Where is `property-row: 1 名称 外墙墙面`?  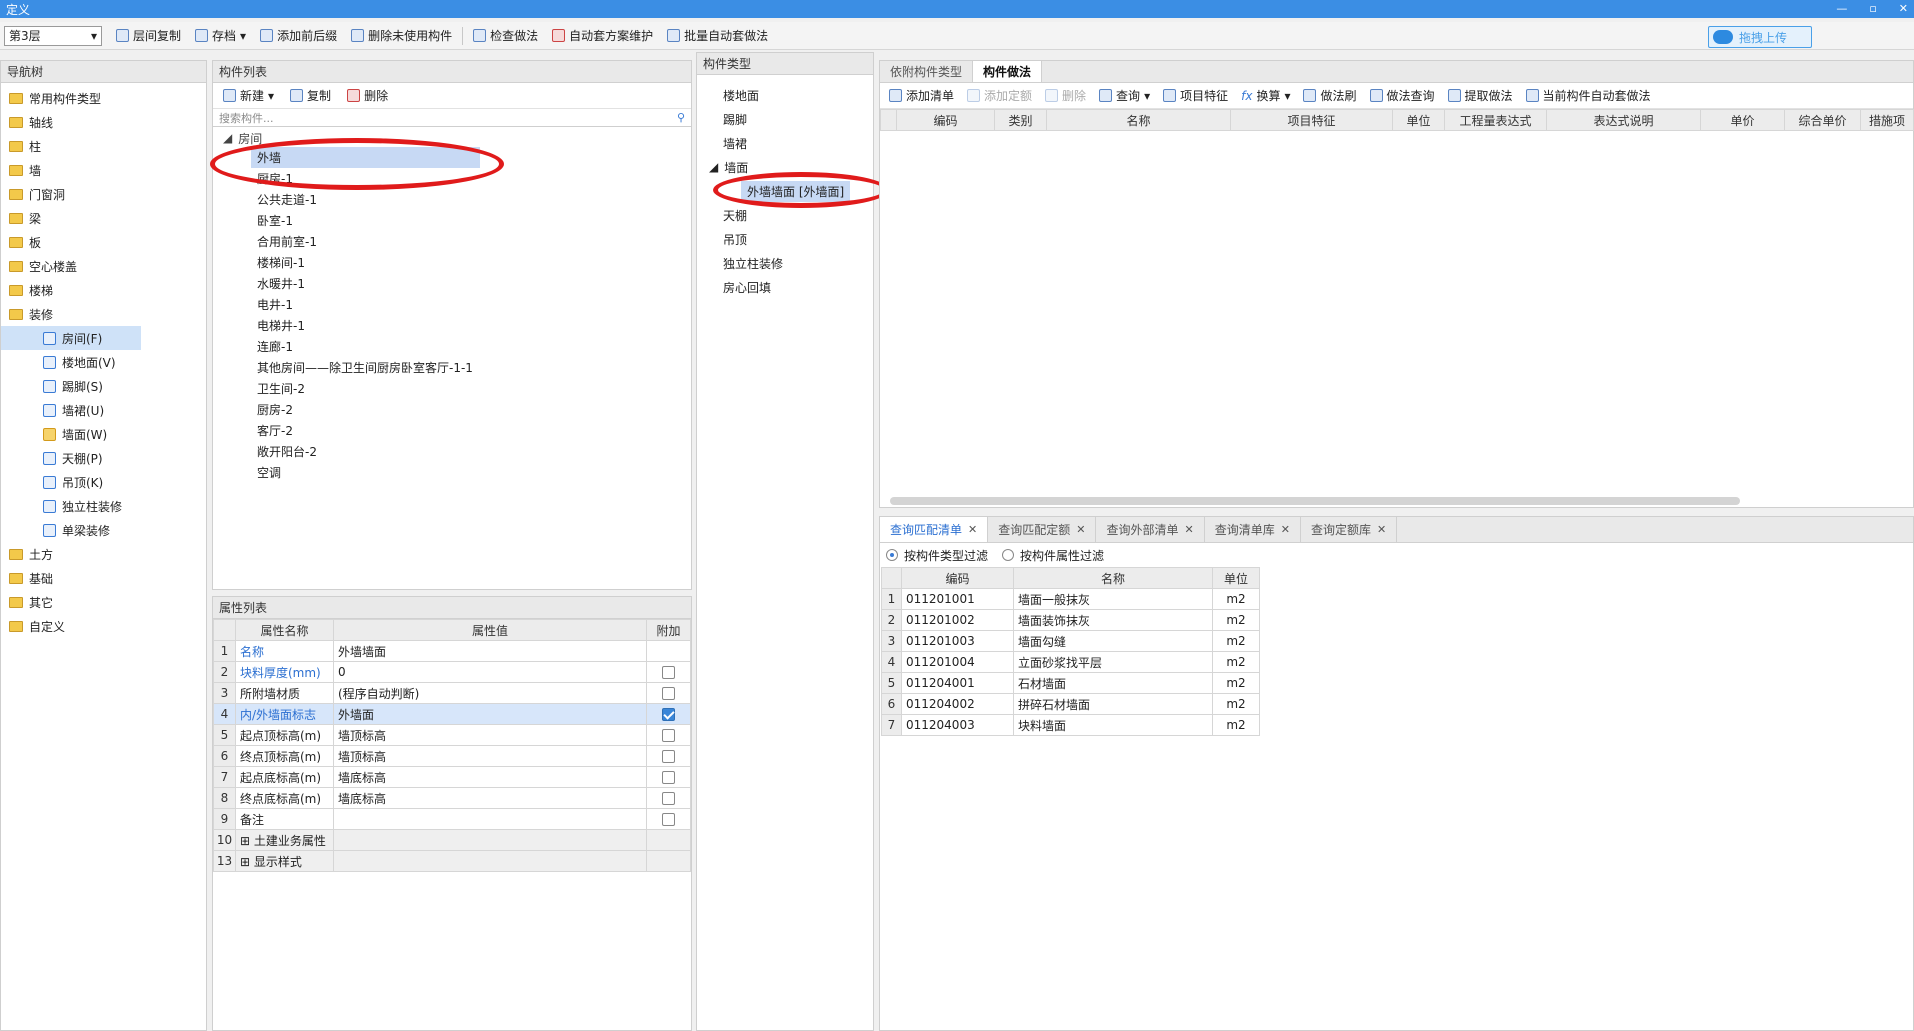
property-row: 1 名称 外墙墙面 is located at coordinates (452, 651).